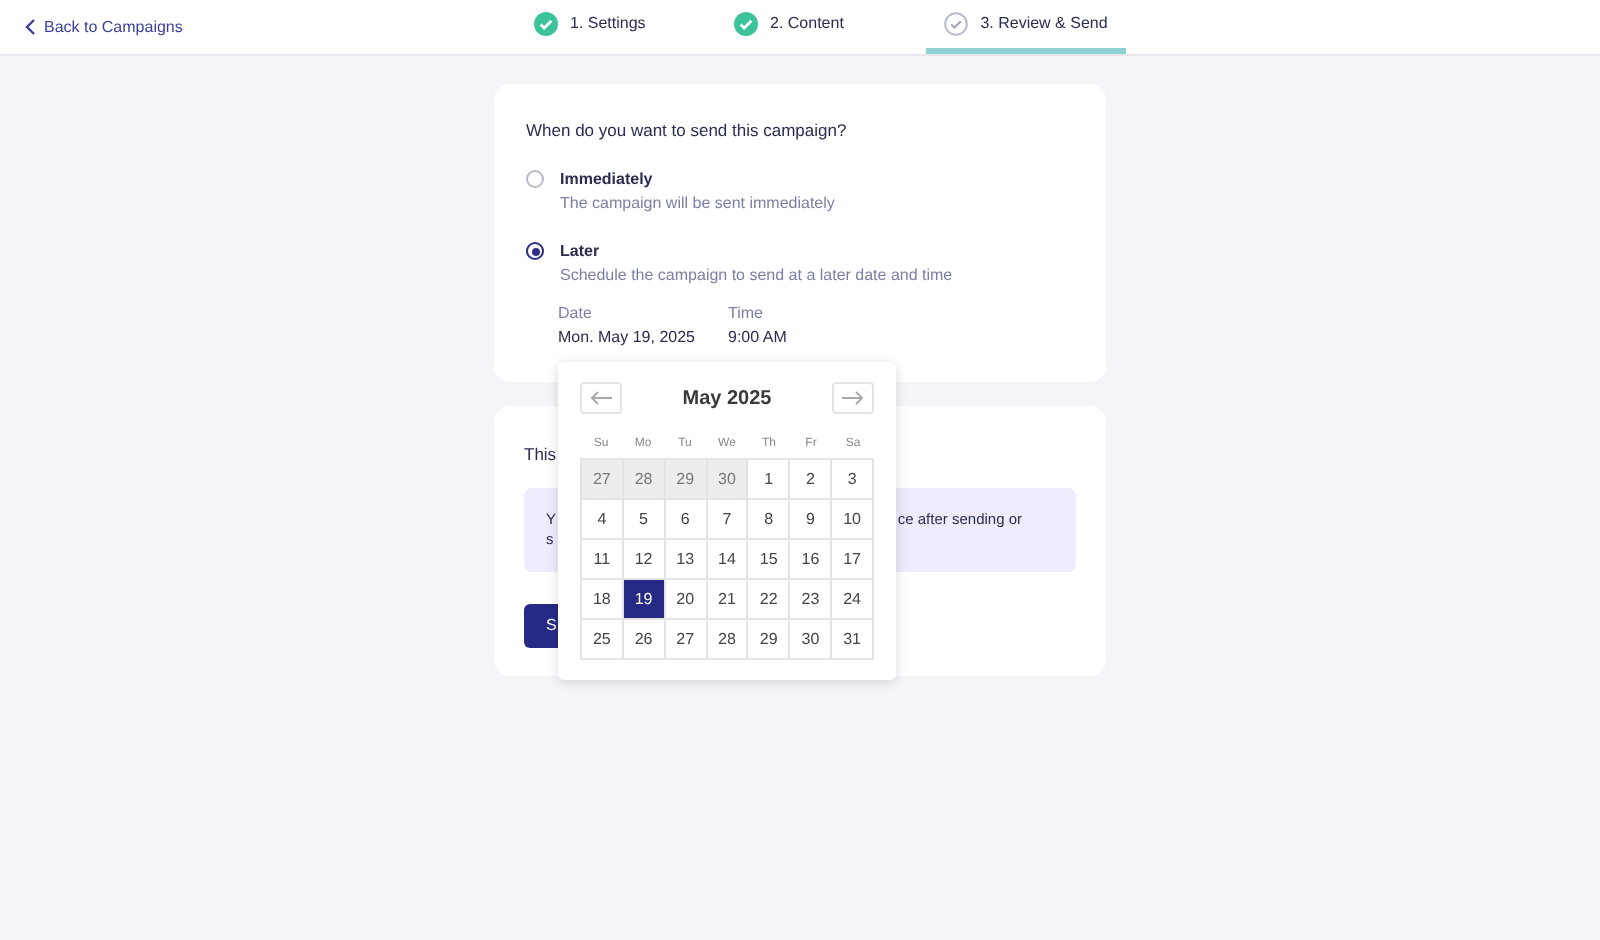 The image size is (1600, 940). What do you see at coordinates (697, 204) in the screenshot?
I see `option-description: The campaign will be sent immediately` at bounding box center [697, 204].